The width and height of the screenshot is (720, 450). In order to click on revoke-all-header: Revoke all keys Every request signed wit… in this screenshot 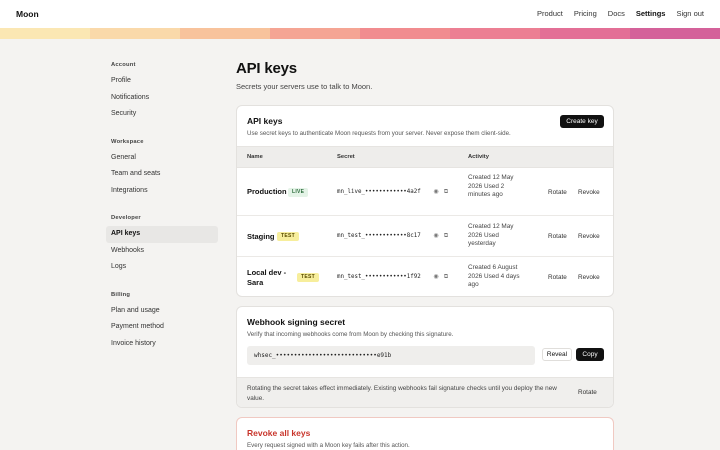, I will do `click(328, 438)`.